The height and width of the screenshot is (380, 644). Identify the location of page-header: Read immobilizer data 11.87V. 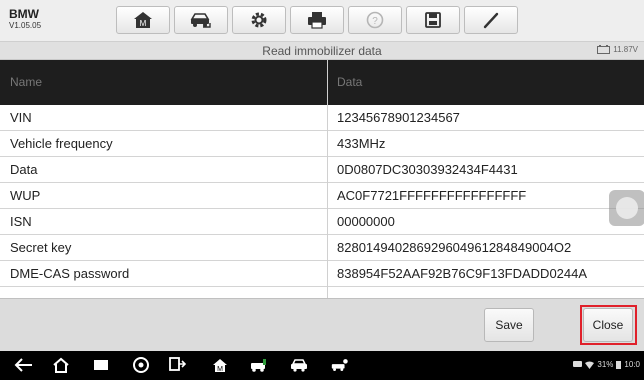
(322, 51).